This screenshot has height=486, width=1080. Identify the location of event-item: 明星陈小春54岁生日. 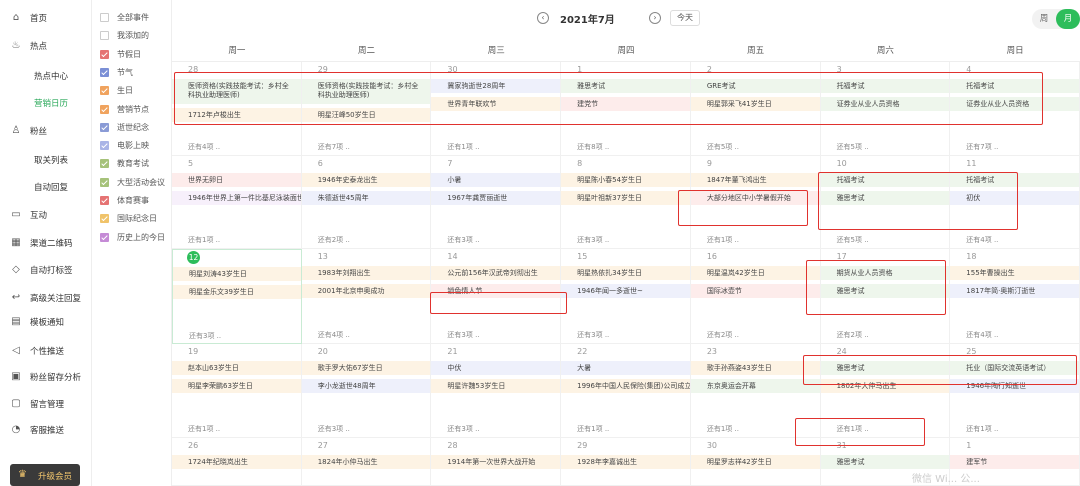
(625, 180).